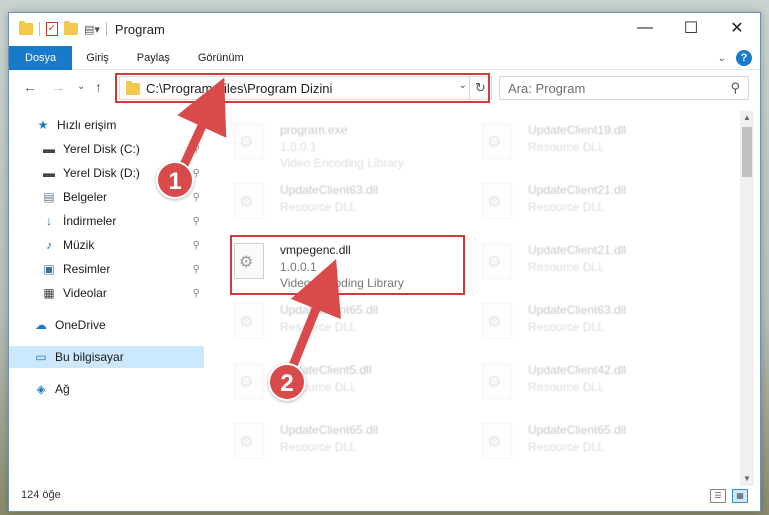 This screenshot has width=769, height=515. What do you see at coordinates (41, 389) in the screenshot?
I see `sidebar-item-icon: ◈` at bounding box center [41, 389].